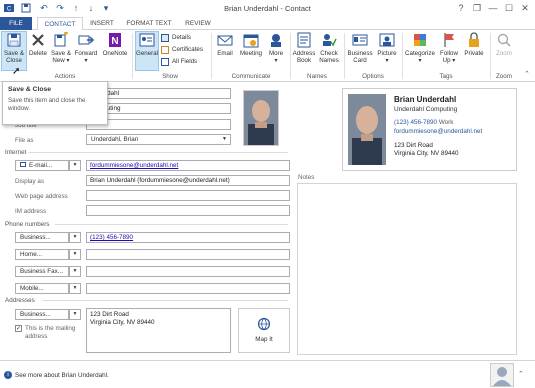  What do you see at coordinates (60, 24) in the screenshot?
I see `tab-contact: CONTACT` at bounding box center [60, 24].